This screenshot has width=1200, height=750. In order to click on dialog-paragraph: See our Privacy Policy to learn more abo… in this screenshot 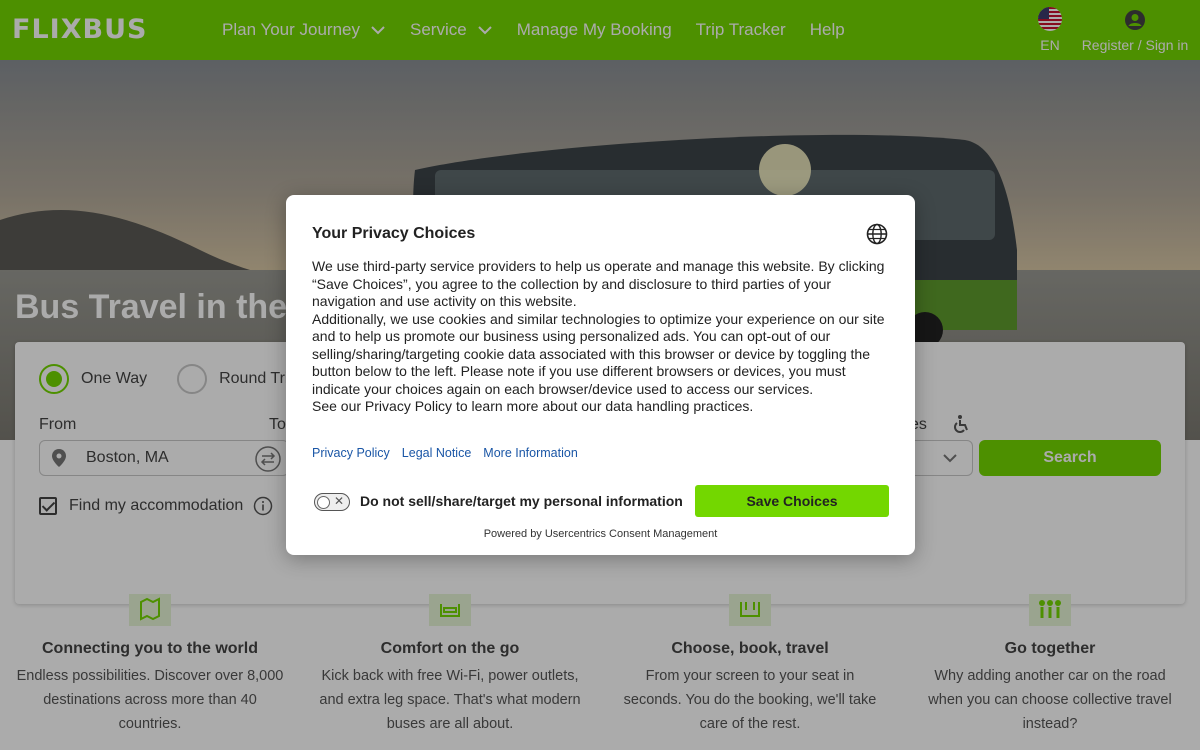, I will do `click(533, 406)`.